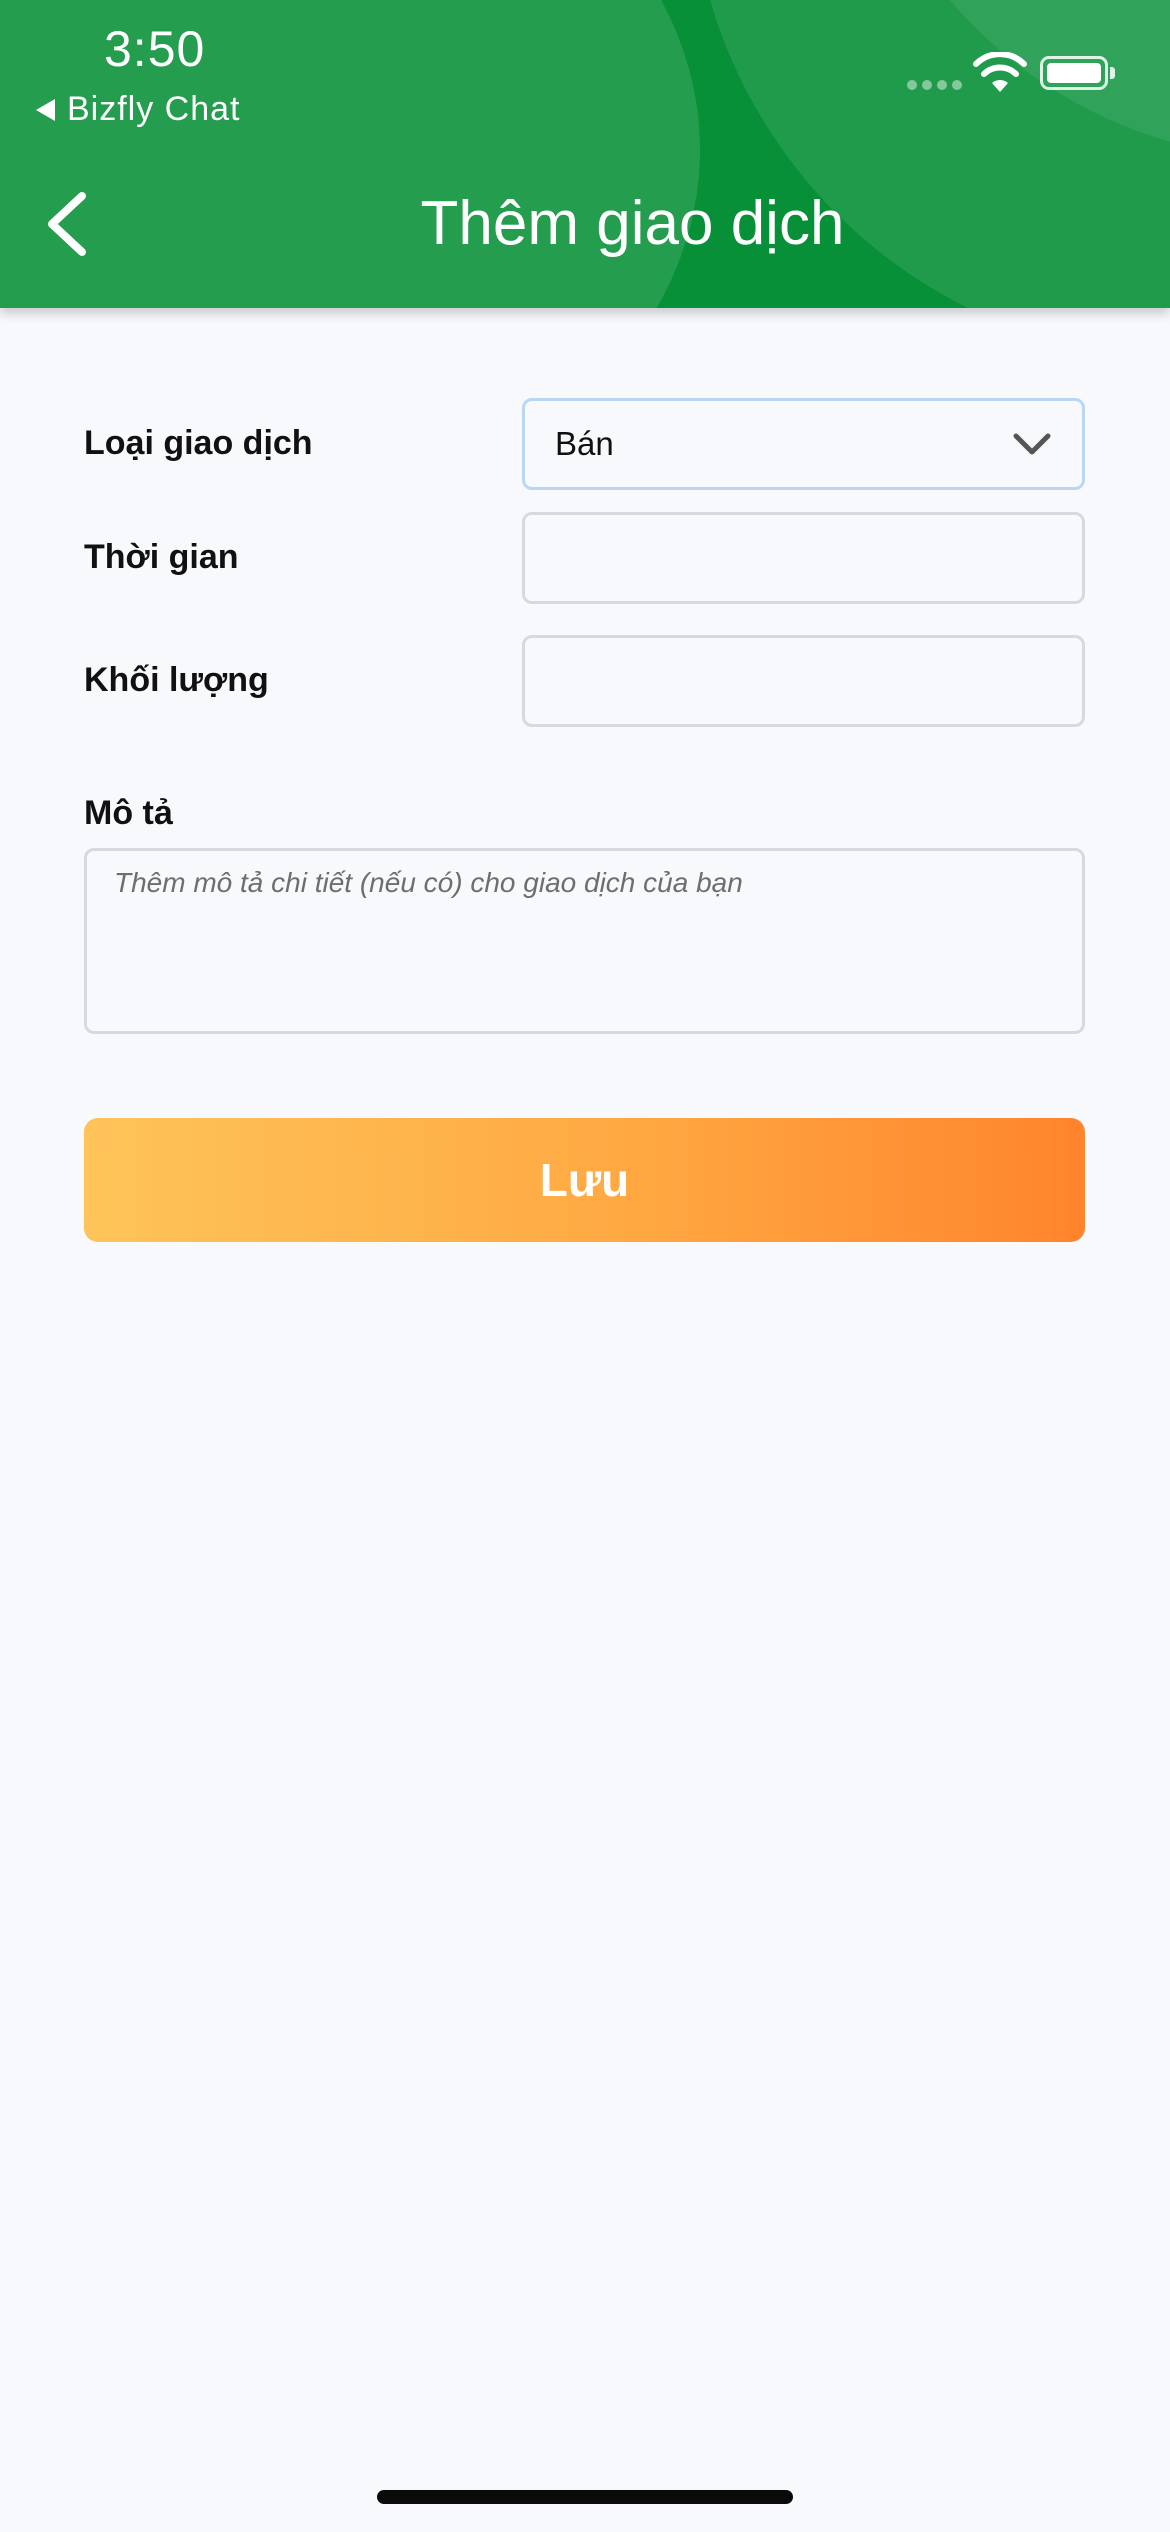 The height and width of the screenshot is (2532, 1170). What do you see at coordinates (1112, 73) in the screenshot?
I see `battery-cap` at bounding box center [1112, 73].